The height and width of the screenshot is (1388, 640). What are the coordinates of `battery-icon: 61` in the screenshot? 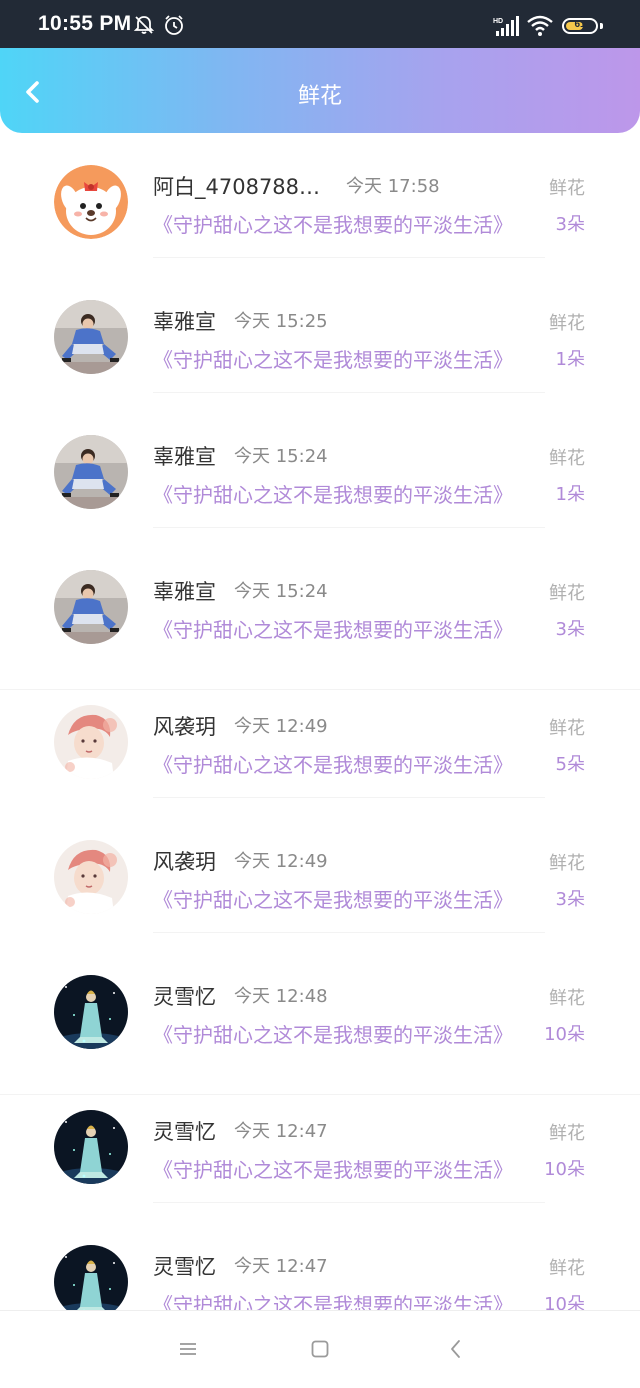 It's located at (580, 26).